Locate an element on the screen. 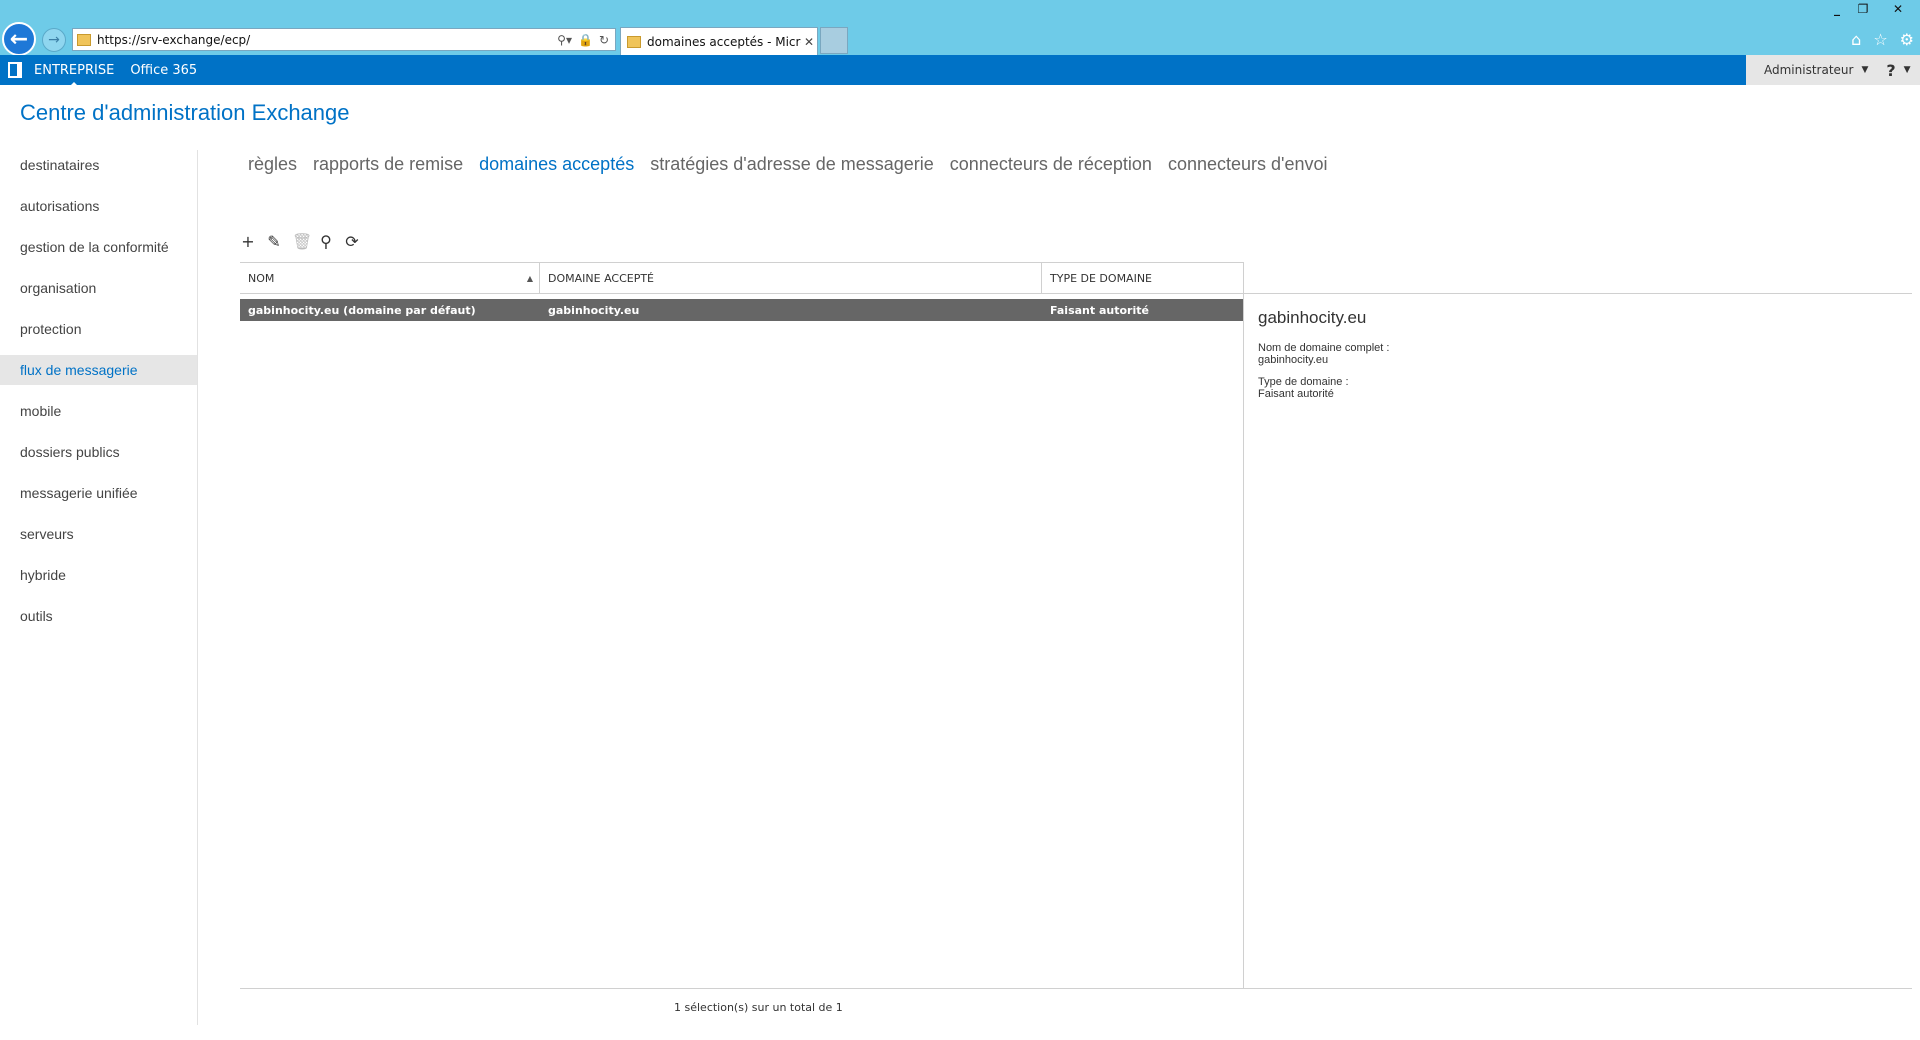  address-tools: ⚲▾ 🔒 ↻ is located at coordinates (583, 40).